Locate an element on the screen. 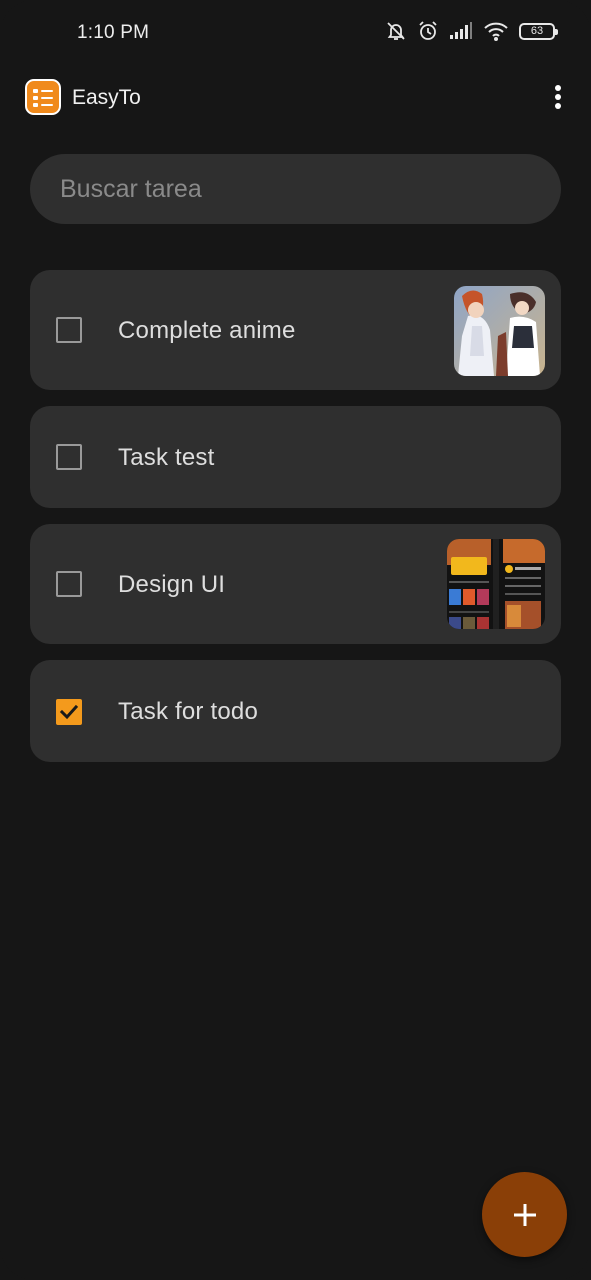 This screenshot has width=591, height=1280. battery-icon: 63 is located at coordinates (538, 31).